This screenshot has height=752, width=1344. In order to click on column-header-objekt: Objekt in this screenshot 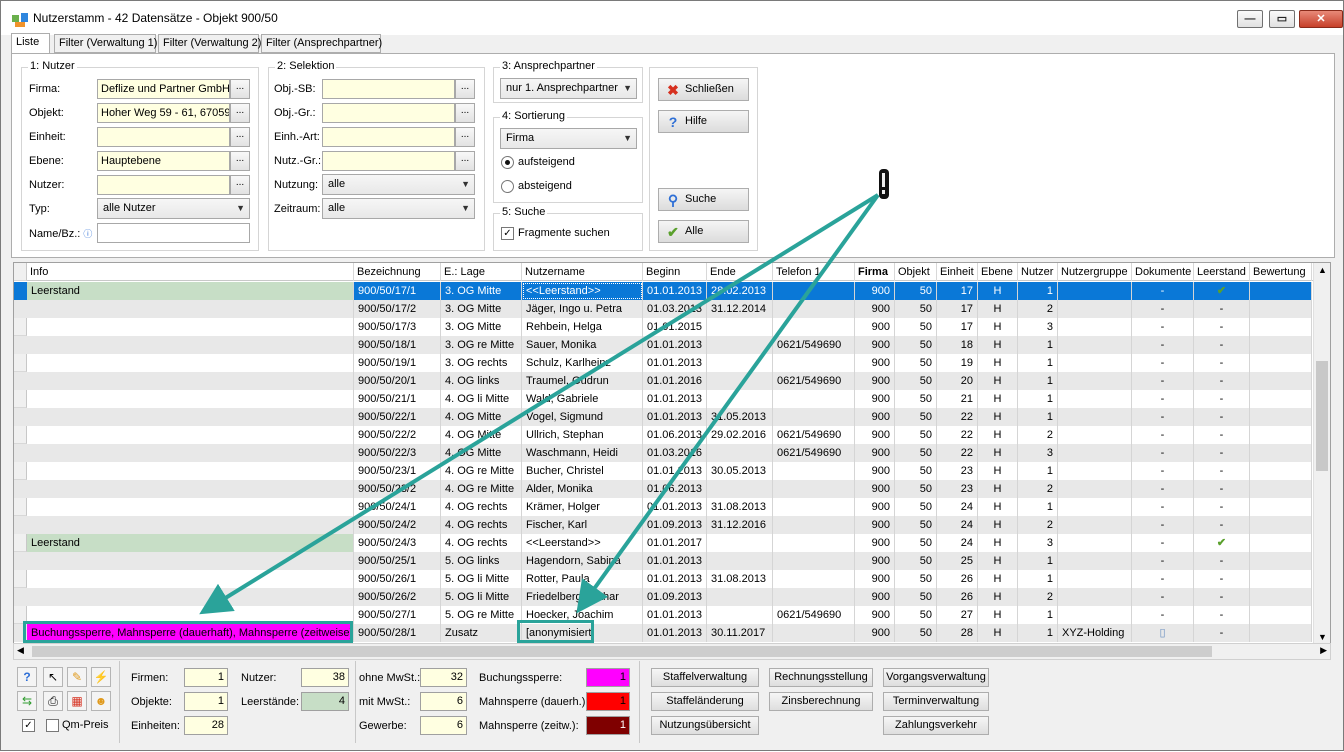, I will do `click(916, 272)`.